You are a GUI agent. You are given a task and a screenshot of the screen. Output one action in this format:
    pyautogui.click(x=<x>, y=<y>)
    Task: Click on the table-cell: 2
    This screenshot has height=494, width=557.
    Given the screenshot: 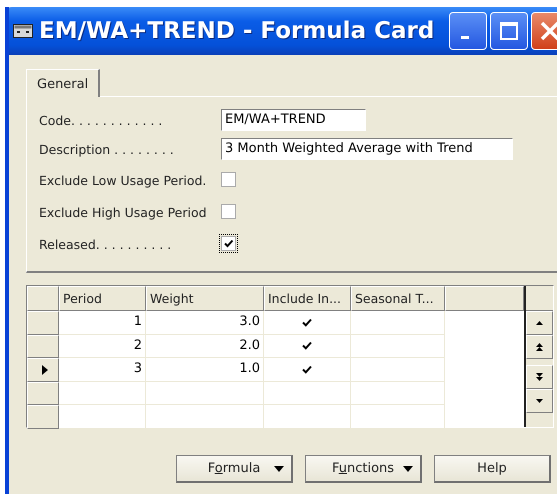 What is the action you would take?
    pyautogui.click(x=102, y=346)
    